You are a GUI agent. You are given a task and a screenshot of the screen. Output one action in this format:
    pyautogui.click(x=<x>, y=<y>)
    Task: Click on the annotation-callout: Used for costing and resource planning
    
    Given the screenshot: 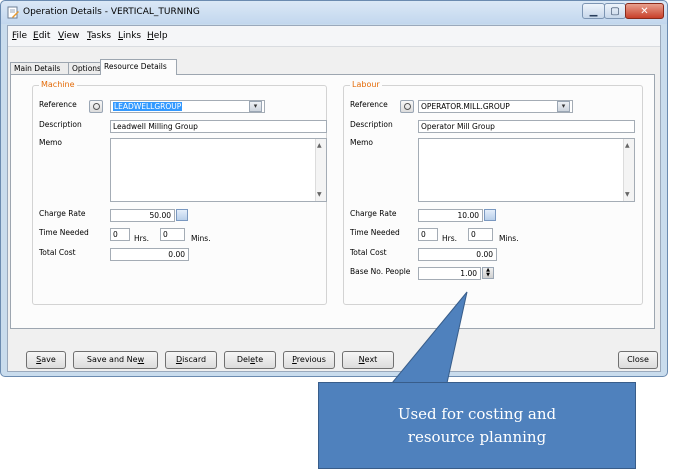 What is the action you would take?
    pyautogui.click(x=477, y=425)
    